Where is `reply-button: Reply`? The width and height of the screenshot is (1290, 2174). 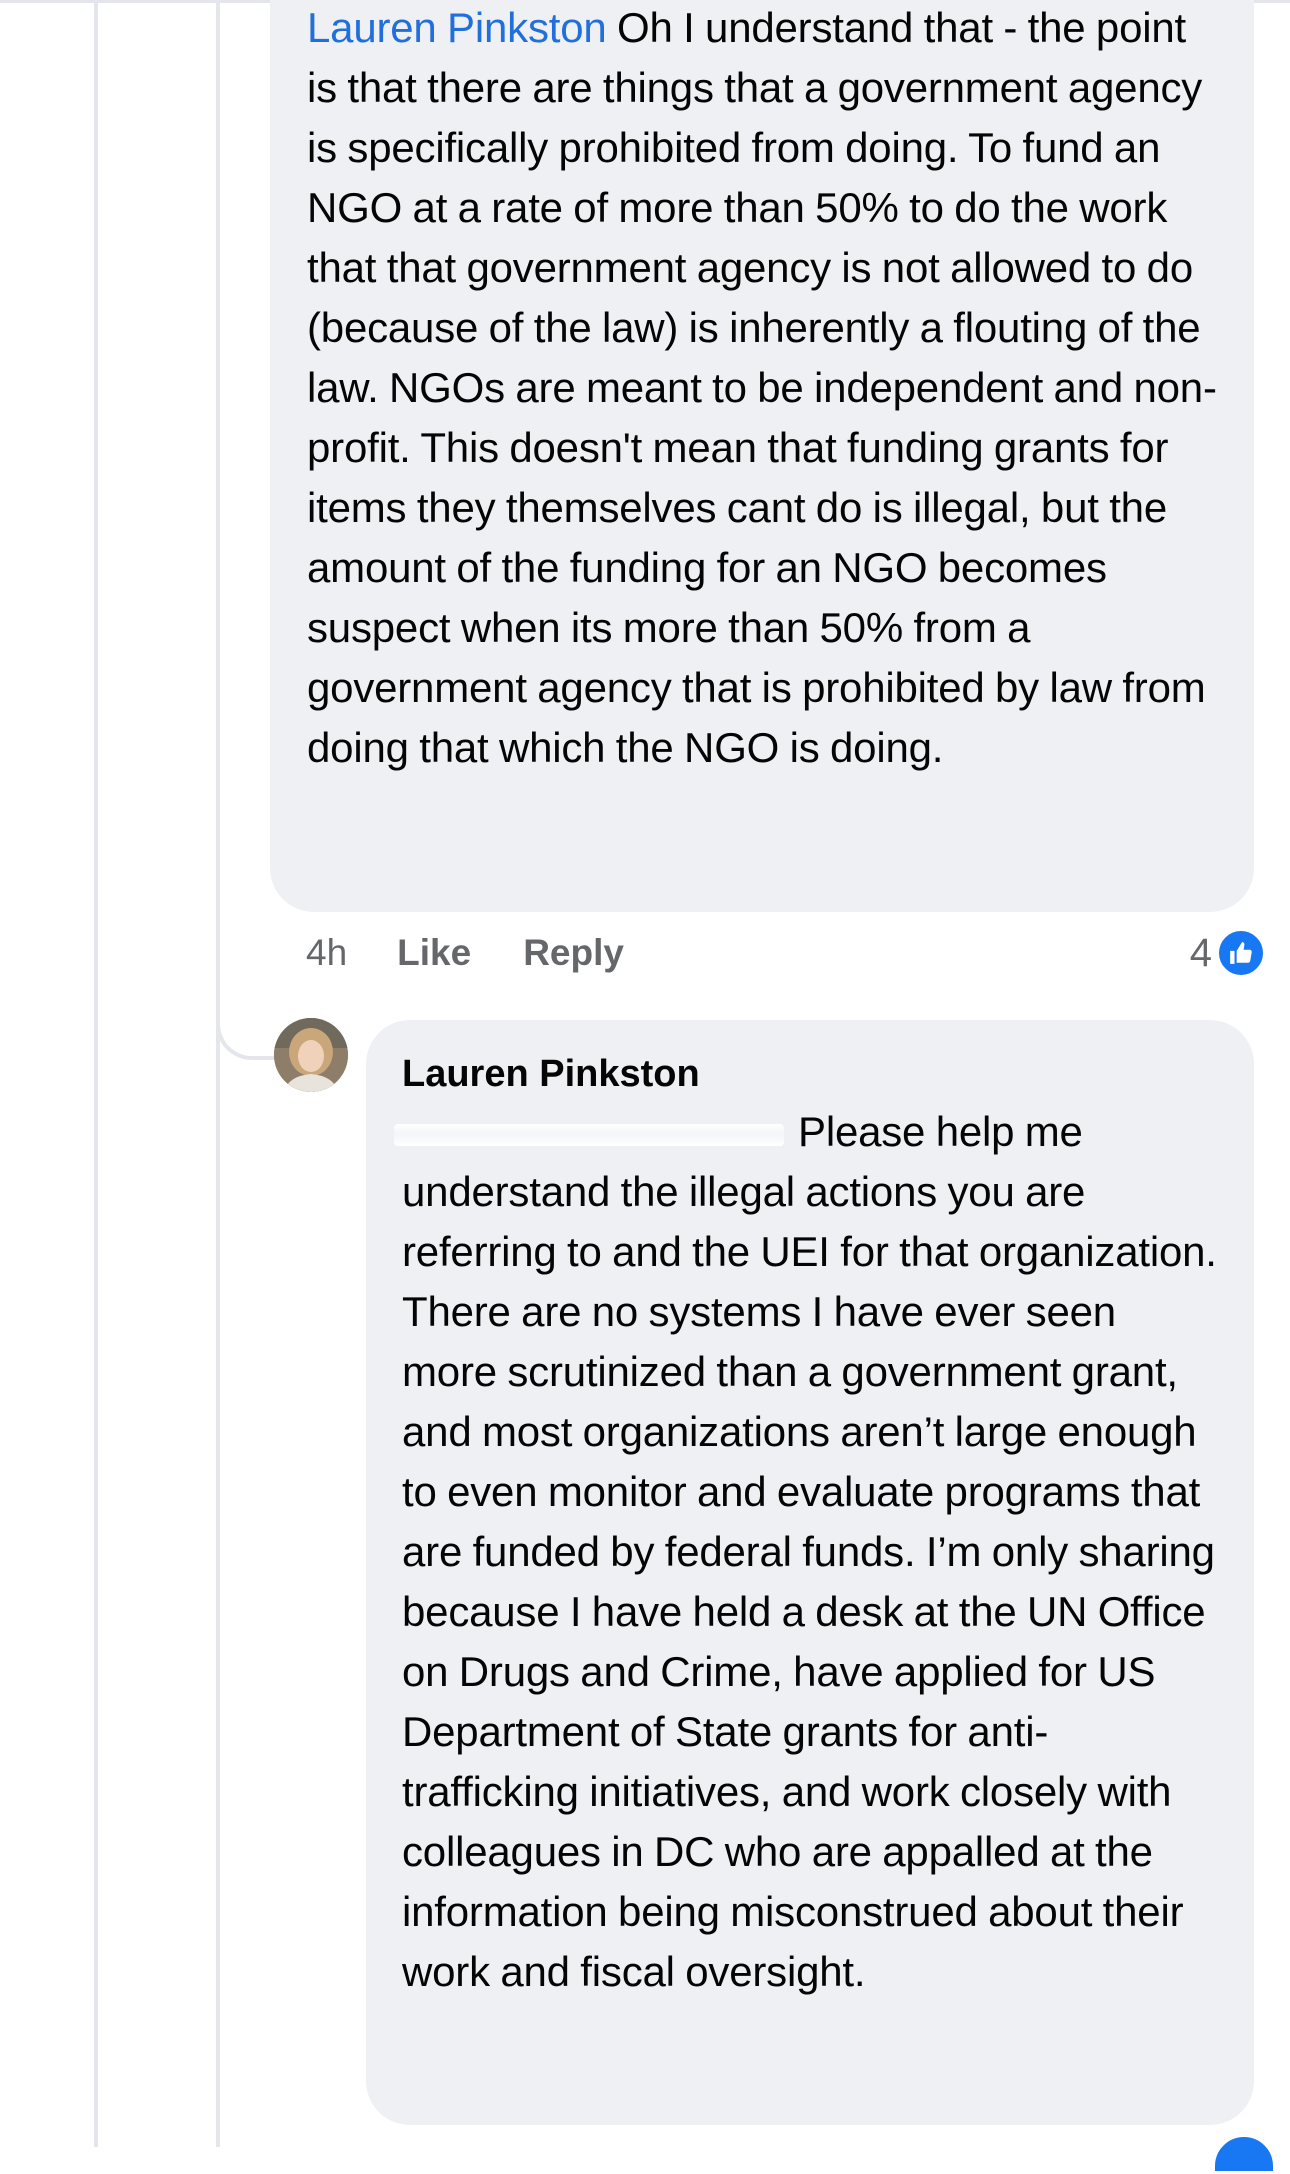 reply-button: Reply is located at coordinates (573, 953).